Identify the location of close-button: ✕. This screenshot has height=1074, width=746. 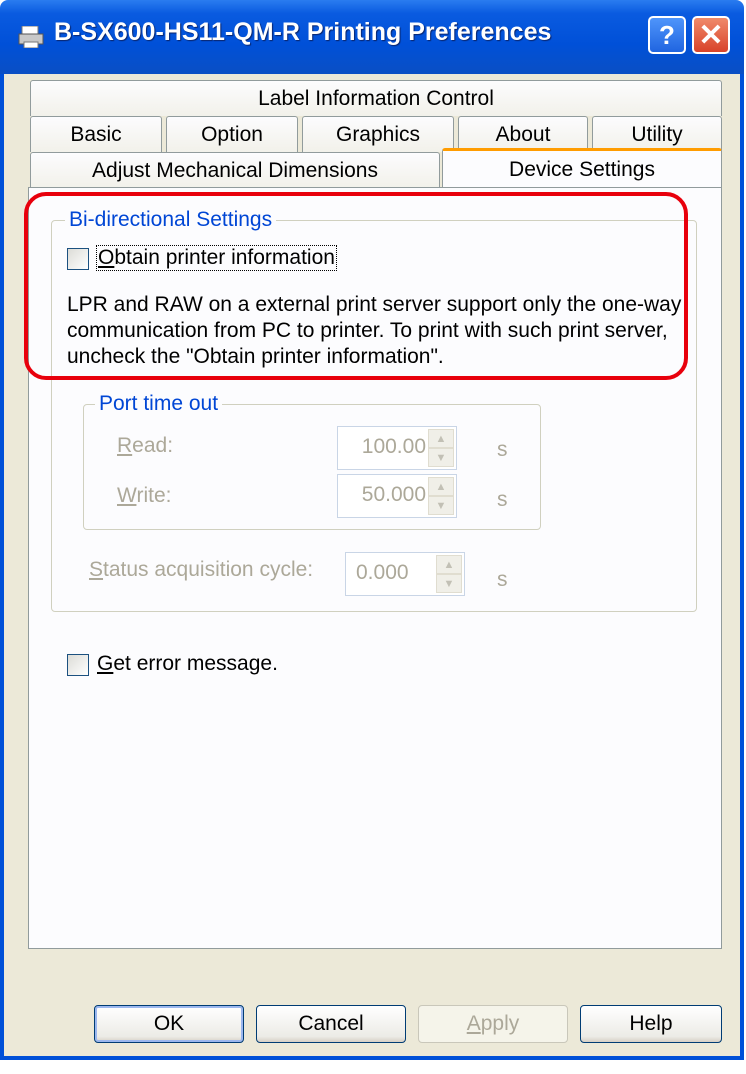
(711, 35).